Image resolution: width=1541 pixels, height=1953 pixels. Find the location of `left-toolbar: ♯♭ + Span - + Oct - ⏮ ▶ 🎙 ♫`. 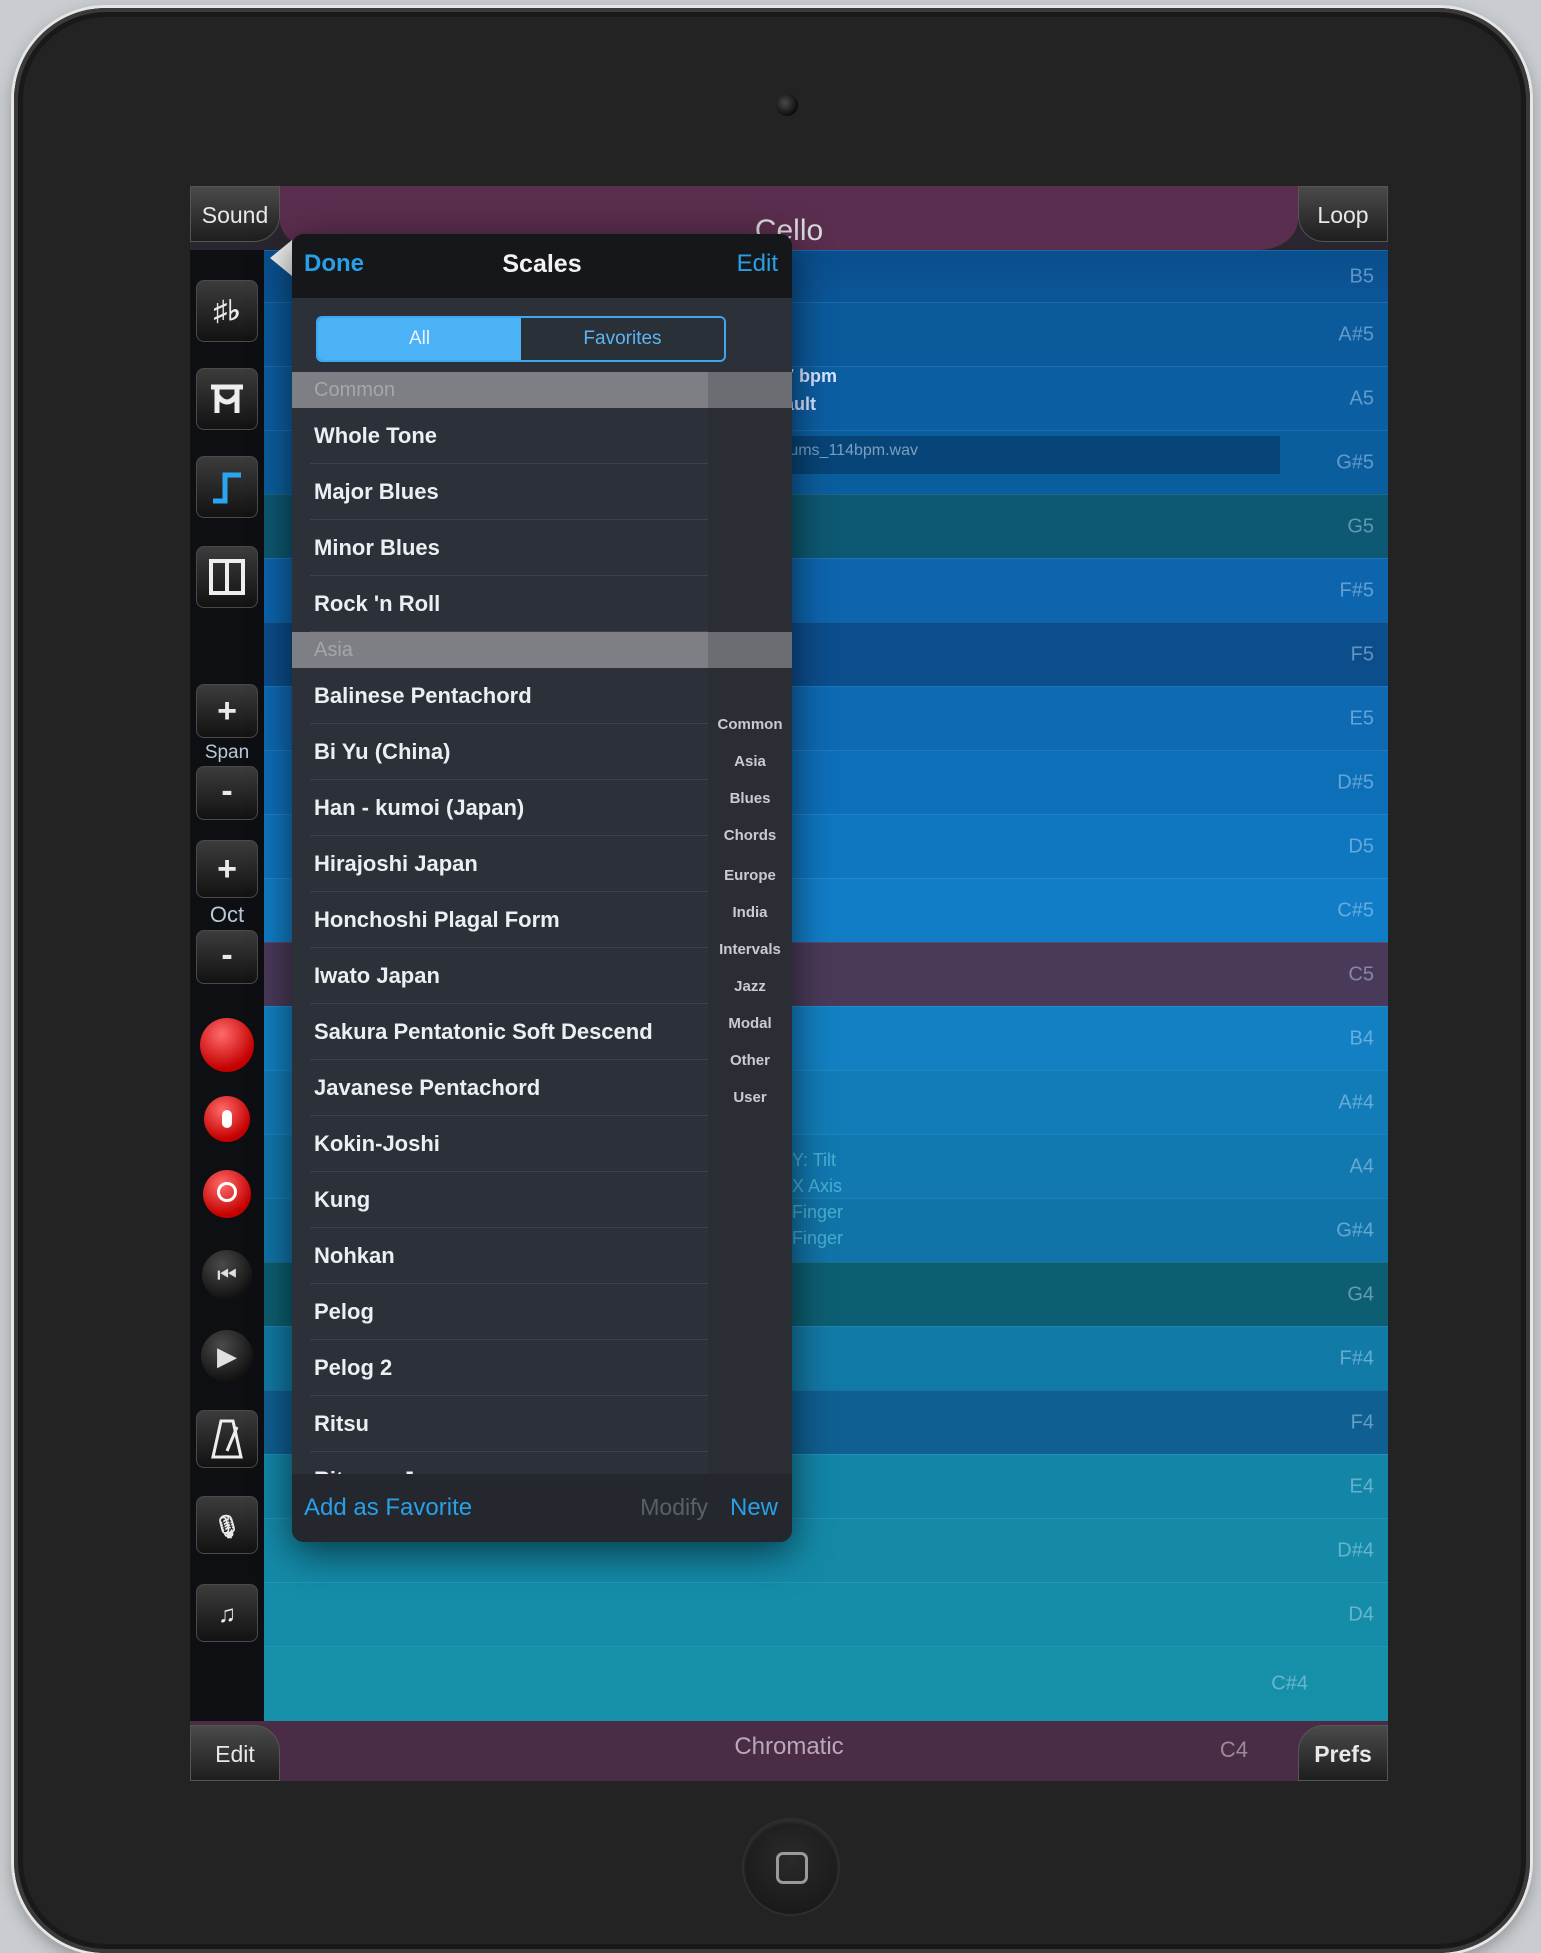

left-toolbar: ♯♭ + Span - + Oct - ⏮ ▶ 🎙 ♫ is located at coordinates (227, 985).